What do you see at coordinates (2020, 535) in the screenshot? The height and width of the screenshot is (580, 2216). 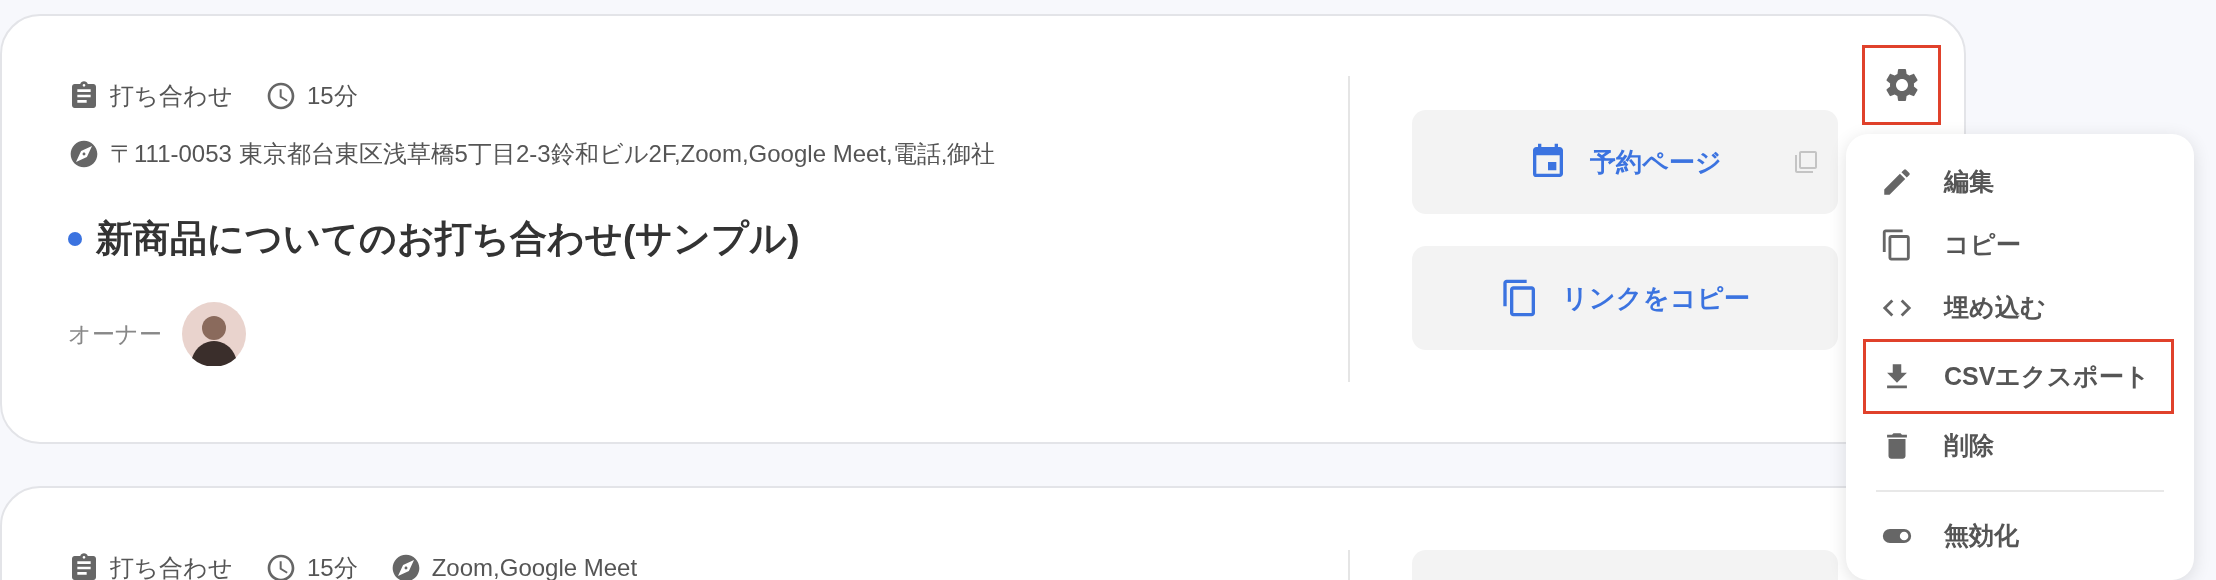 I see `menu-item: 無効化` at bounding box center [2020, 535].